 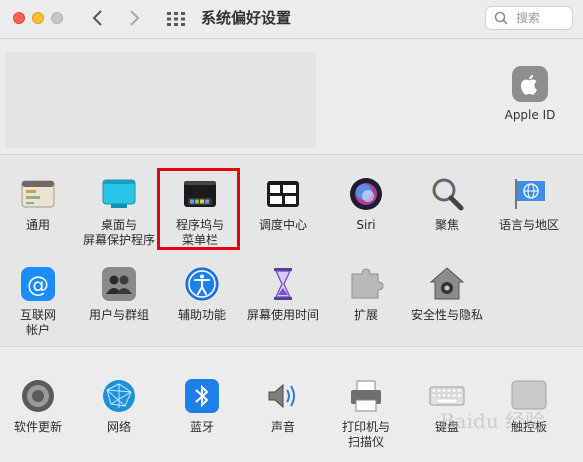 What do you see at coordinates (530, 194) in the screenshot?
I see `language-region-icon` at bounding box center [530, 194].